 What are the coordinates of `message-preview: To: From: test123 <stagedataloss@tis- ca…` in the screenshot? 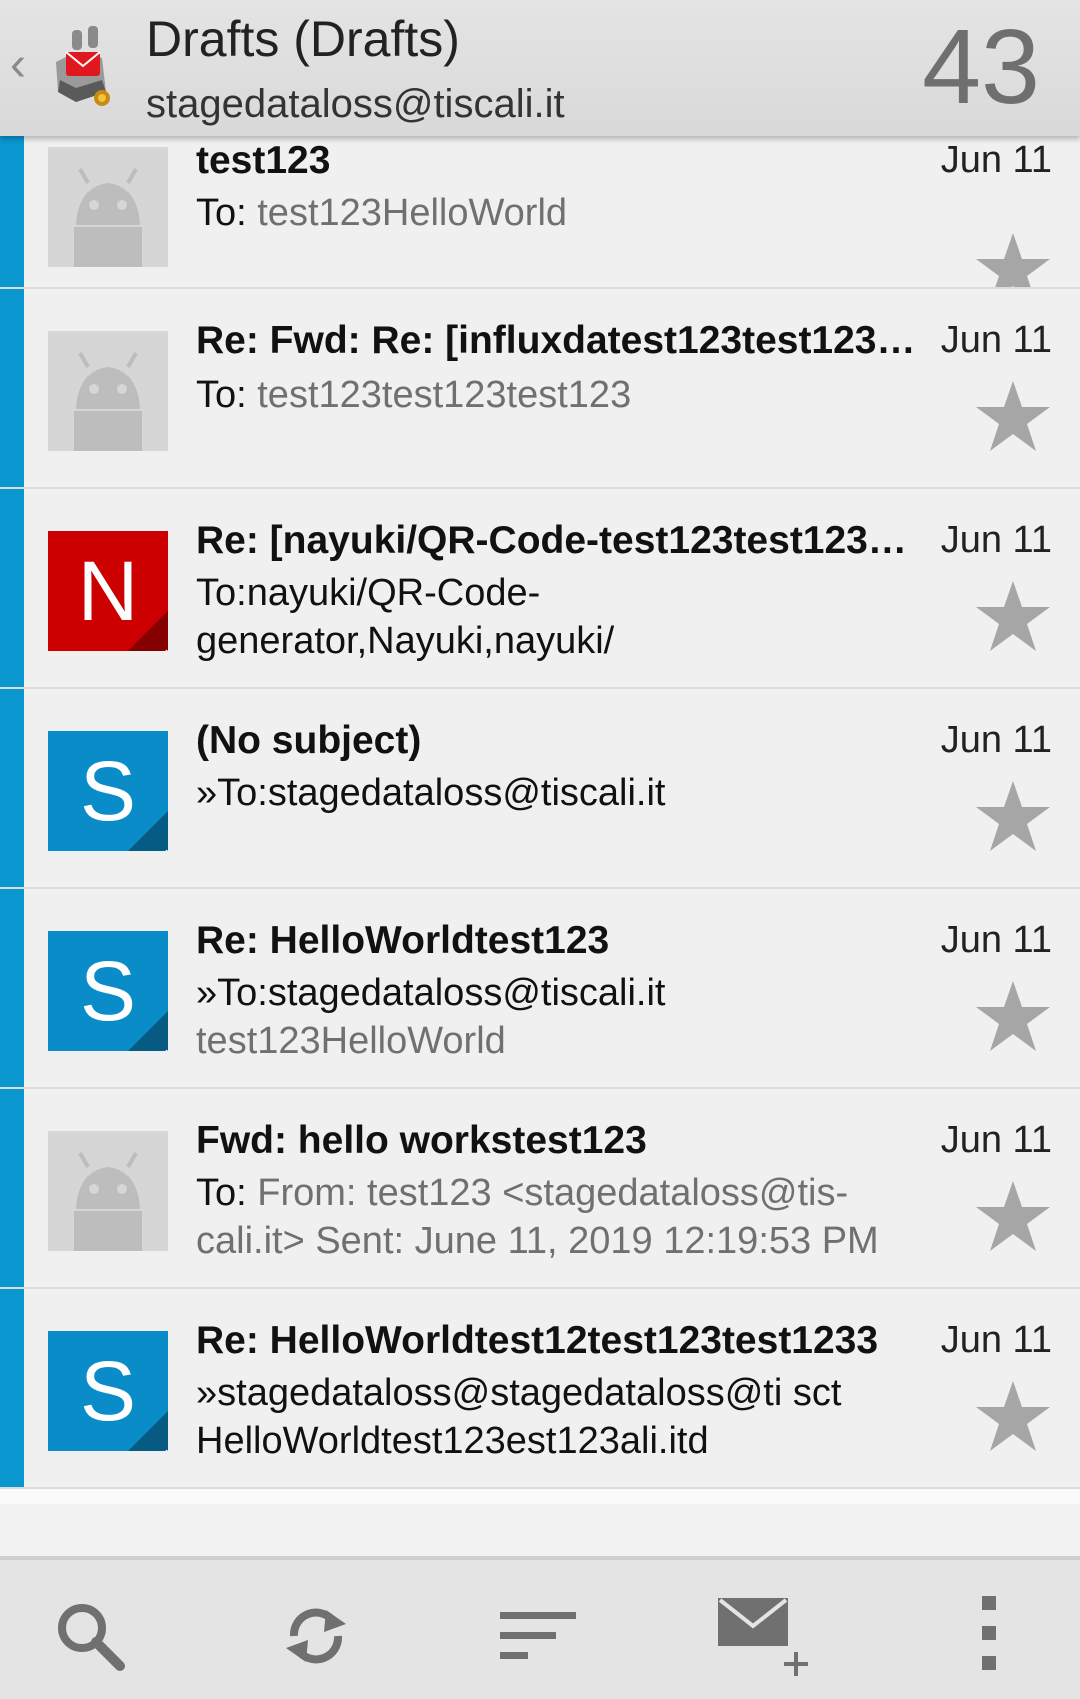 It's located at (537, 1217).